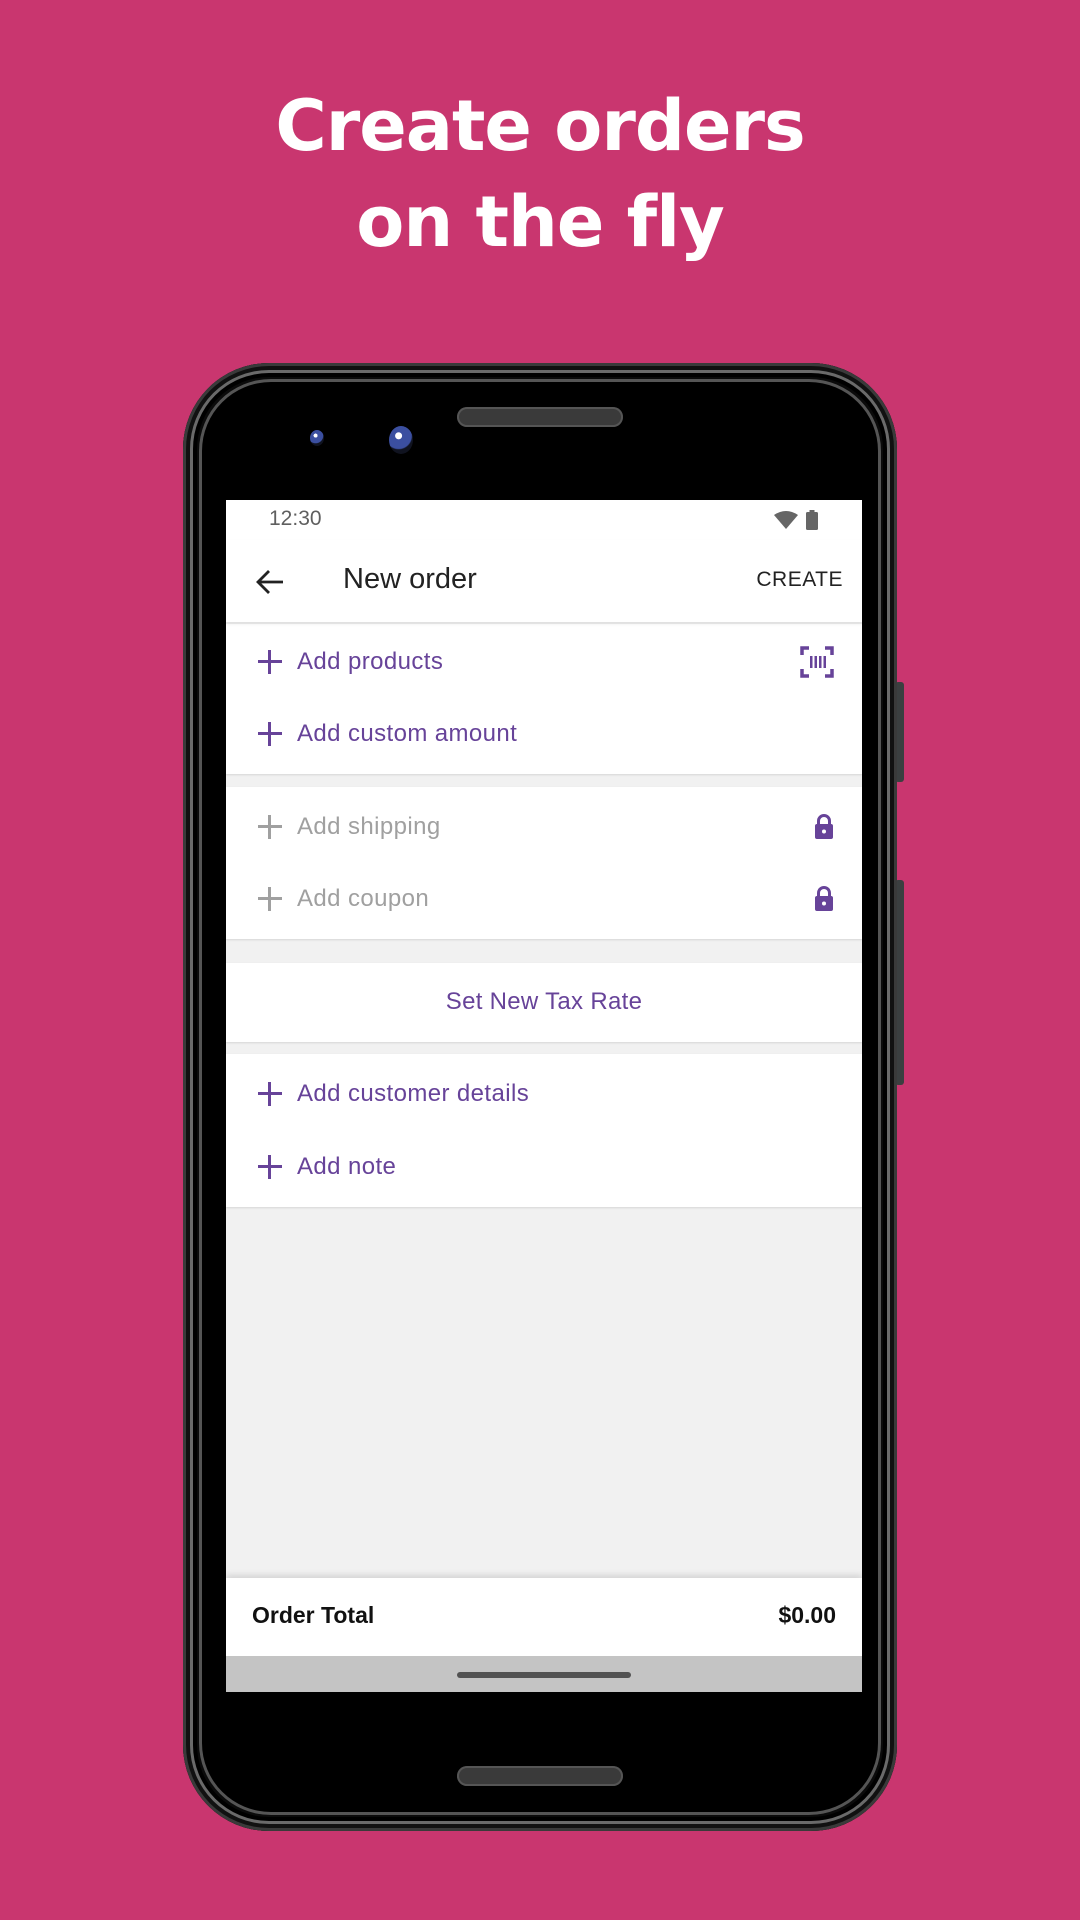 Image resolution: width=1080 pixels, height=1920 pixels. What do you see at coordinates (544, 520) in the screenshot?
I see `status-bar: 12:30` at bounding box center [544, 520].